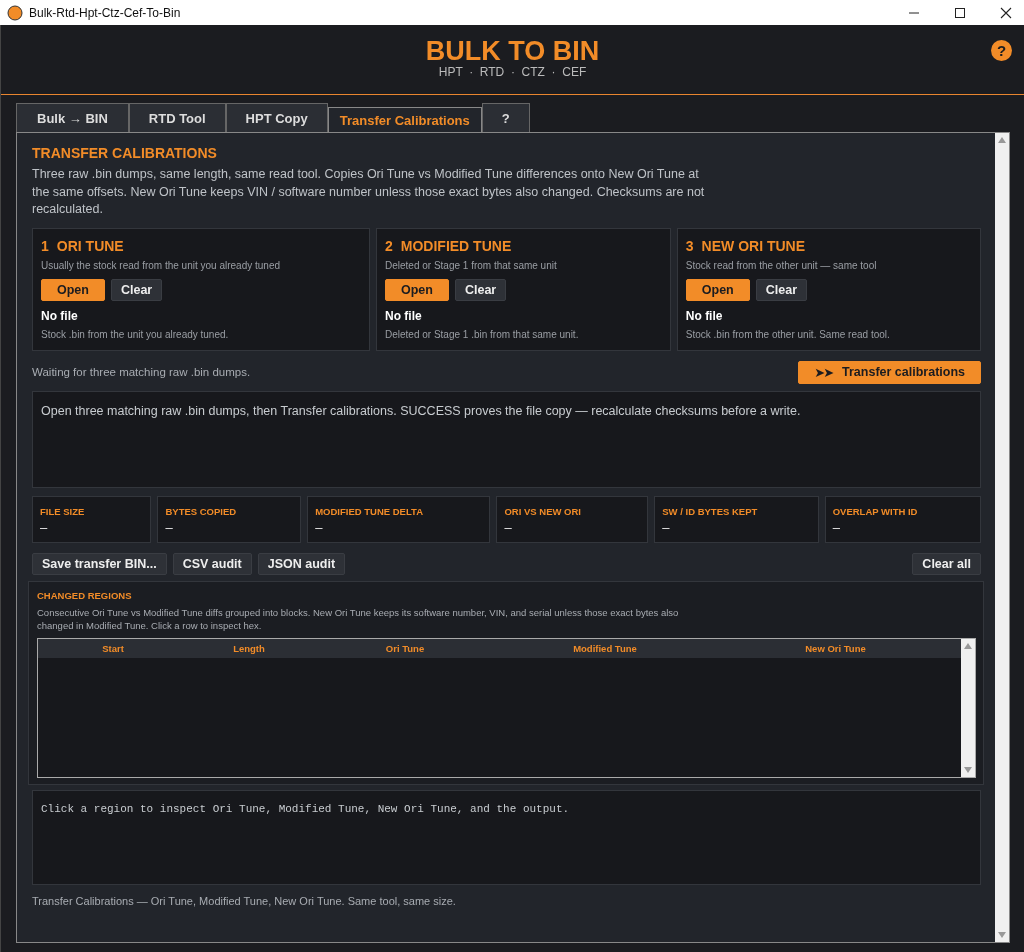 Image resolution: width=1024 pixels, height=952 pixels. I want to click on inspector-text: Click a region to inspect Ori Tune, Modified Tune, New Ori Tune, and the output., so click(305, 808).